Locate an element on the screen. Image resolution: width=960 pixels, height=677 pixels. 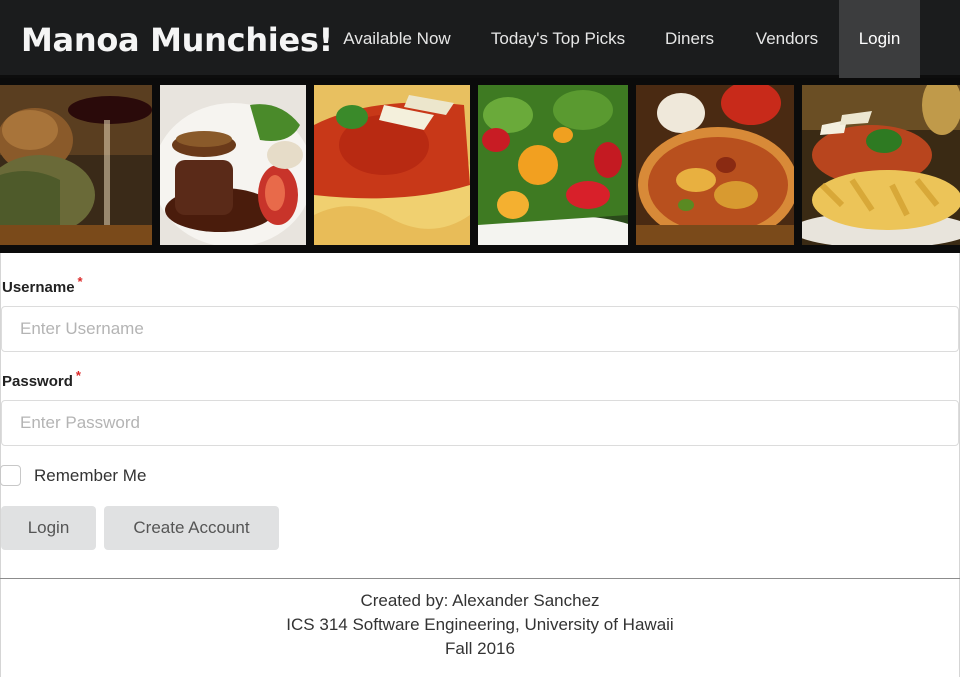
username-required-mark: * is located at coordinates (80, 281).